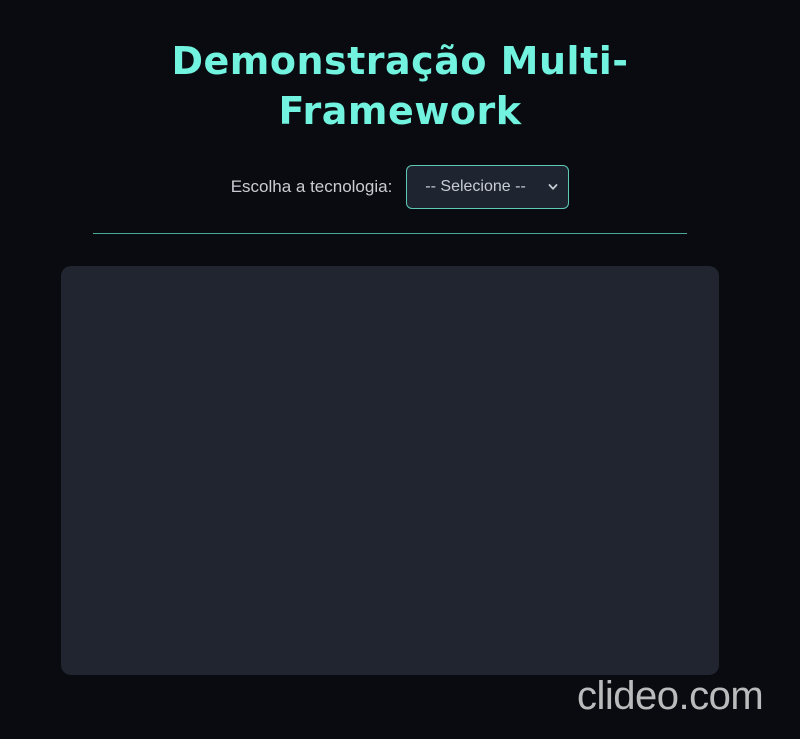 Image resolution: width=800 pixels, height=739 pixels. Describe the element at coordinates (670, 696) in the screenshot. I see `watermark-logo: clideo.com` at that location.